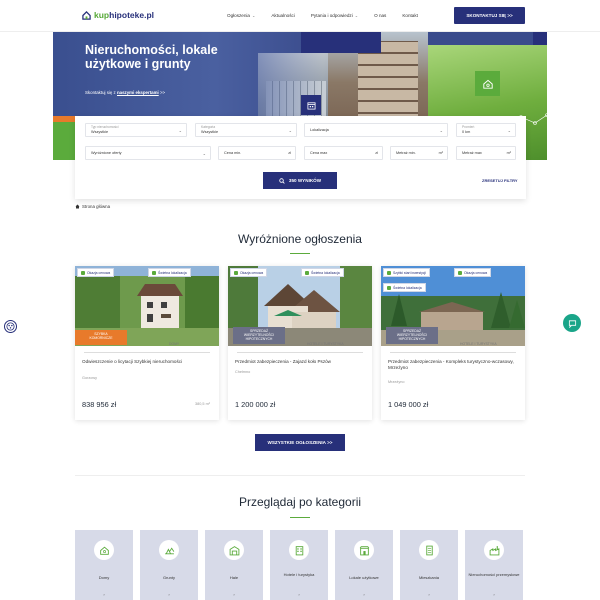 This screenshot has width=600, height=600. Describe the element at coordinates (96, 206) in the screenshot. I see `breadcrumb-home-link: Strona główna` at that location.